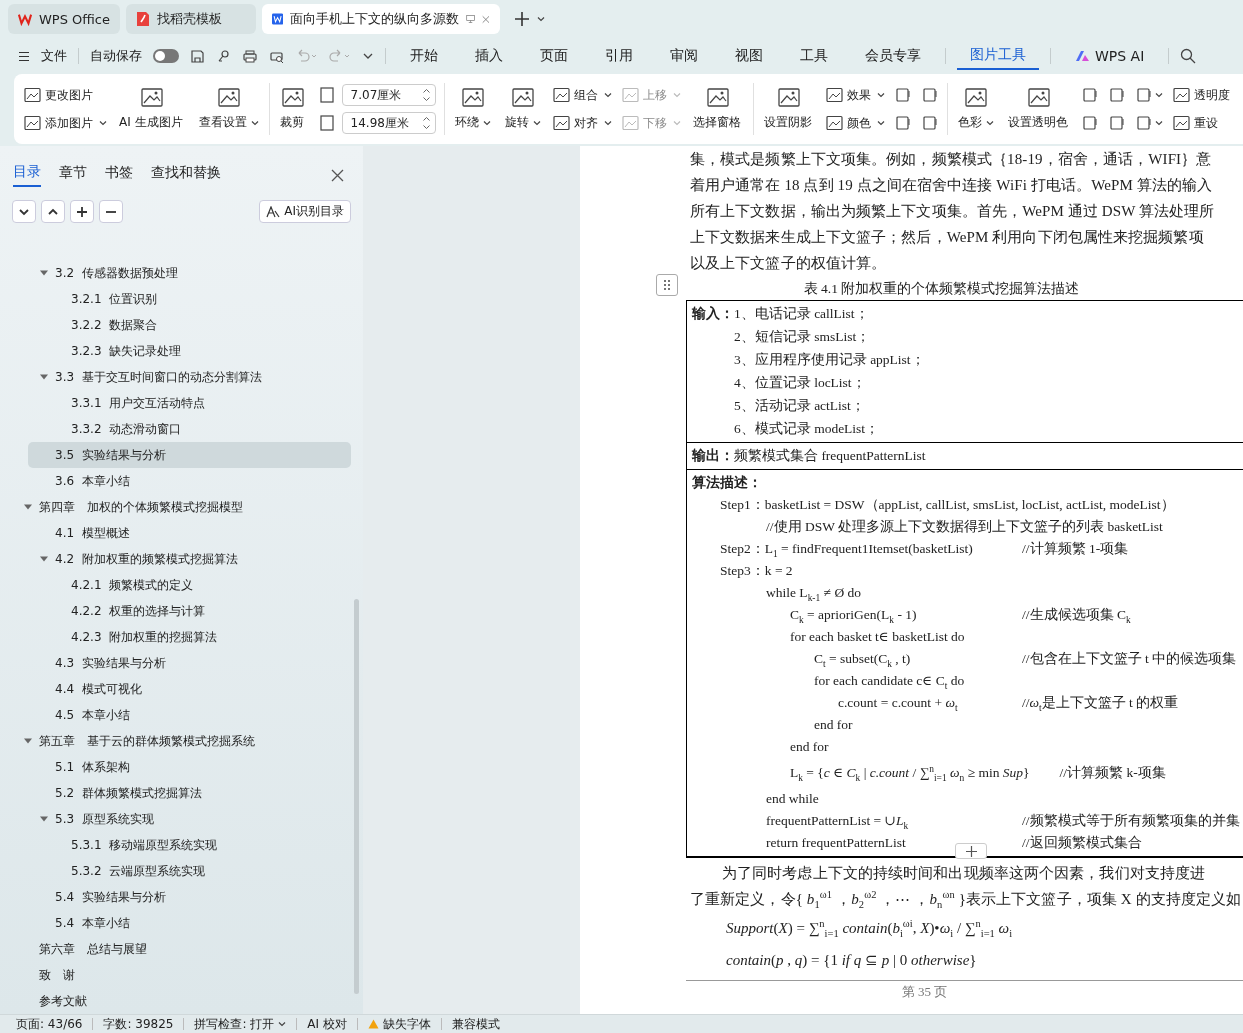 The height and width of the screenshot is (1033, 1243). What do you see at coordinates (175, 585) in the screenshot?
I see `toc-item: 4.2.1 频繁模式的定义` at bounding box center [175, 585].